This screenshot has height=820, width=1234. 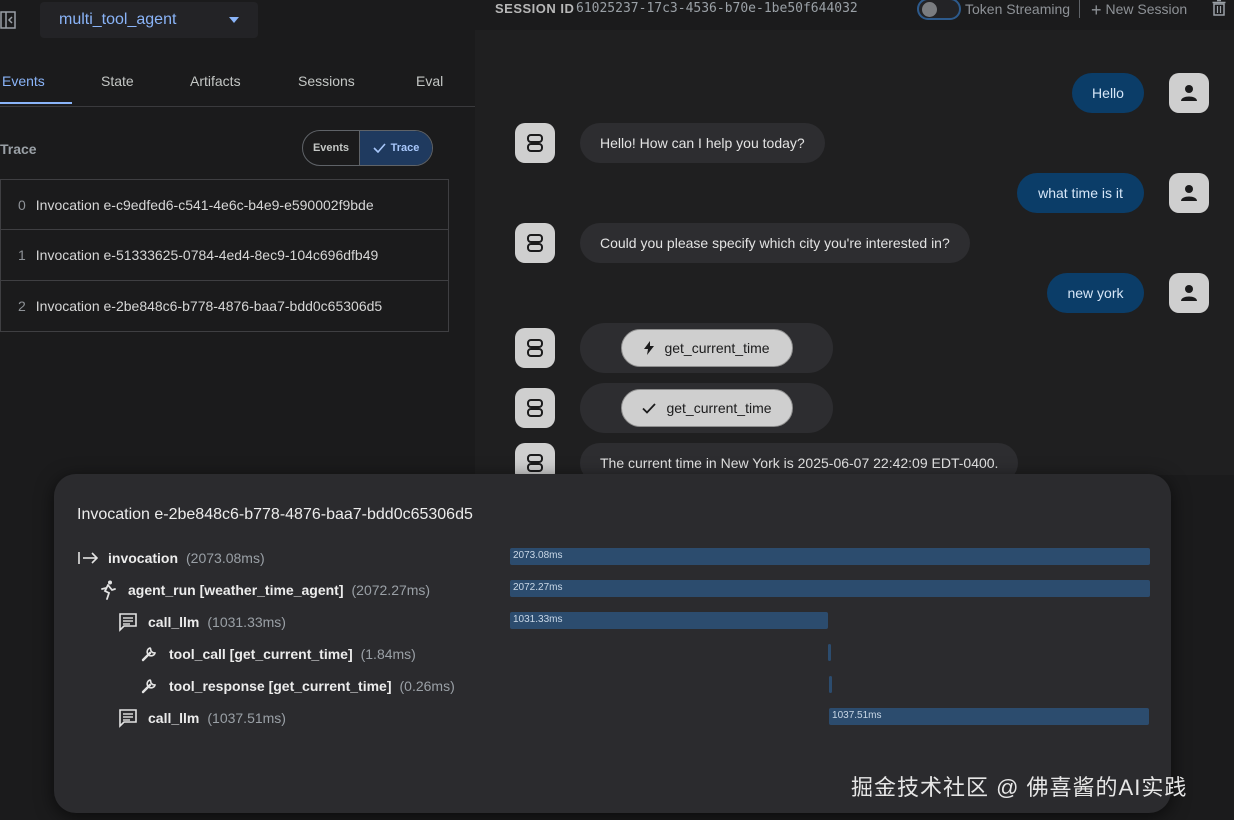 I want to click on user-message-text: new york, so click(x=1095, y=293).